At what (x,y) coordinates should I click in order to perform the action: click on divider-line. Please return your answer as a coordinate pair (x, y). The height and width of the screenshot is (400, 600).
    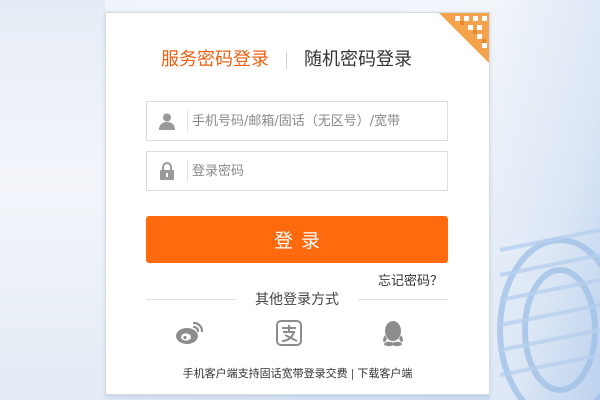
    Looking at the image, I should click on (403, 299).